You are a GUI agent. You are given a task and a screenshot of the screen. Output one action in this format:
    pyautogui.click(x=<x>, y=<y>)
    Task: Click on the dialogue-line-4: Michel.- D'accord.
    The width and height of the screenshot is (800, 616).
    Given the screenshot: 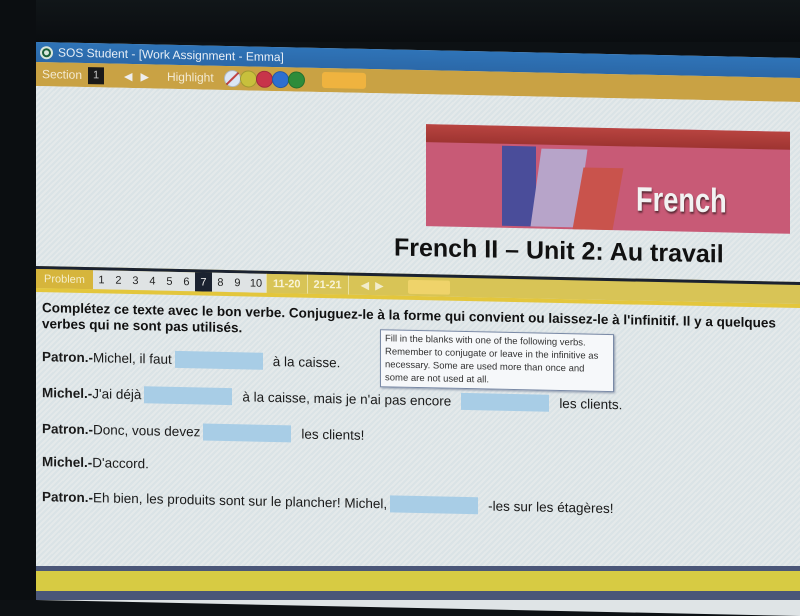 What is the action you would take?
    pyautogui.click(x=95, y=462)
    